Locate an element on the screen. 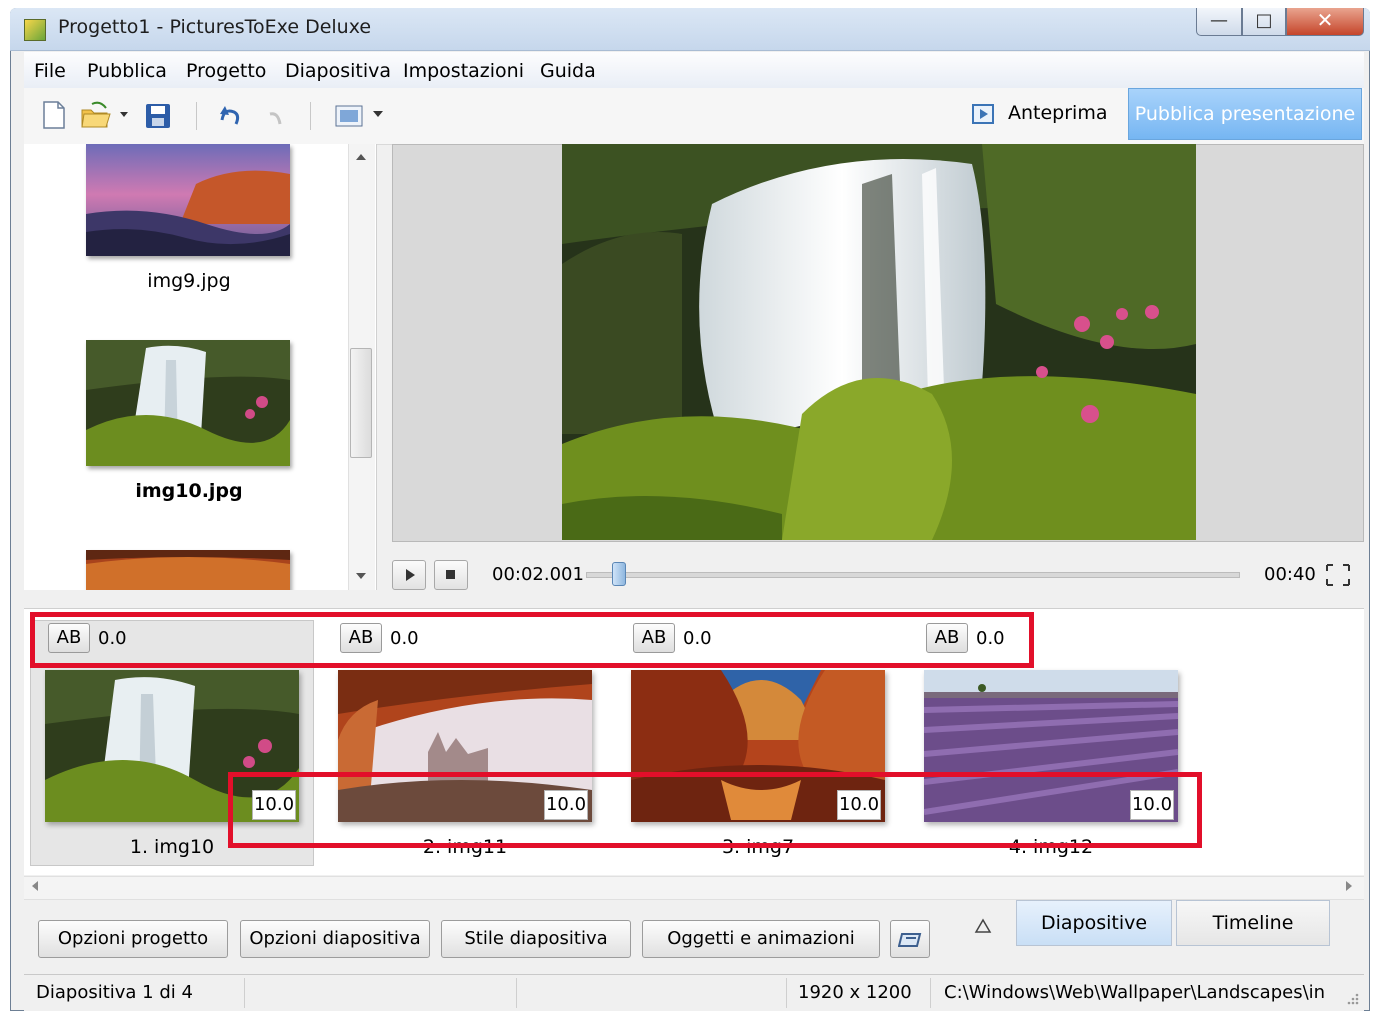 The height and width of the screenshot is (1011, 1373). current-time: 00:02.001 is located at coordinates (538, 574).